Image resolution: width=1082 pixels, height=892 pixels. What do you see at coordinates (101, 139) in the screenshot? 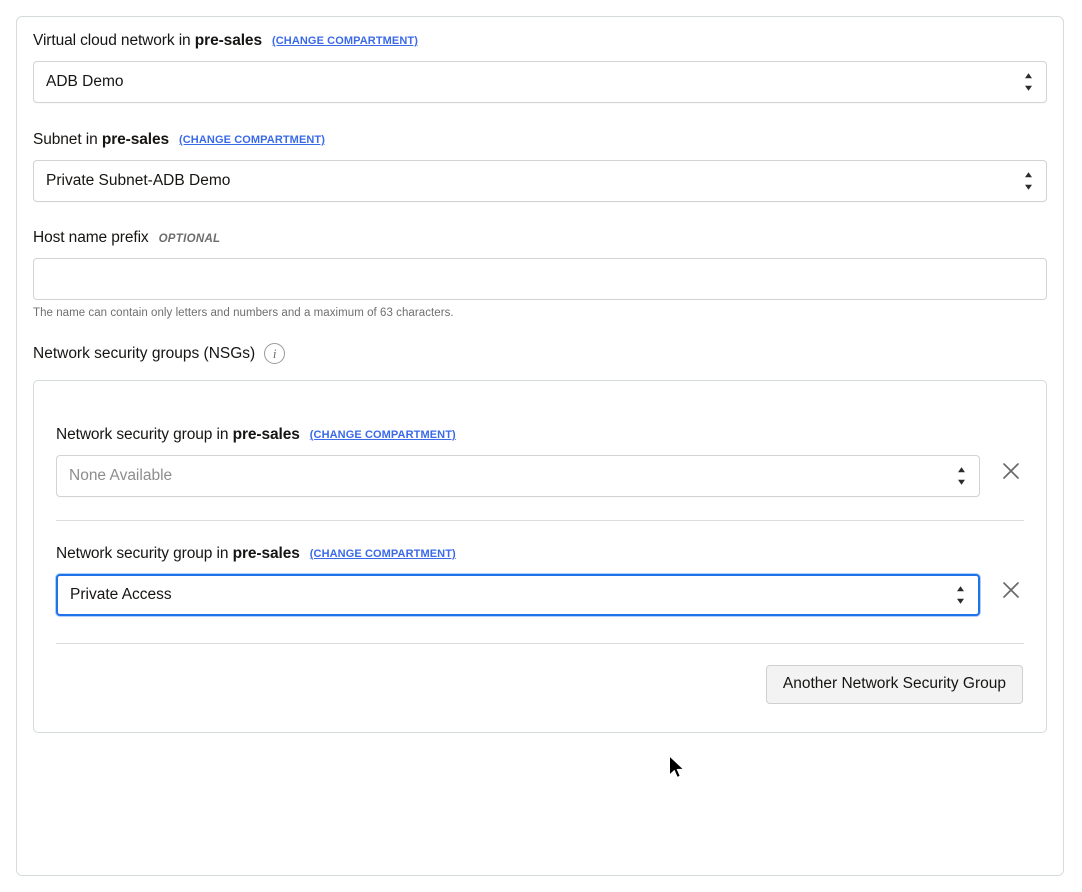
I see `subnet-label: Subnet in pre-sales` at bounding box center [101, 139].